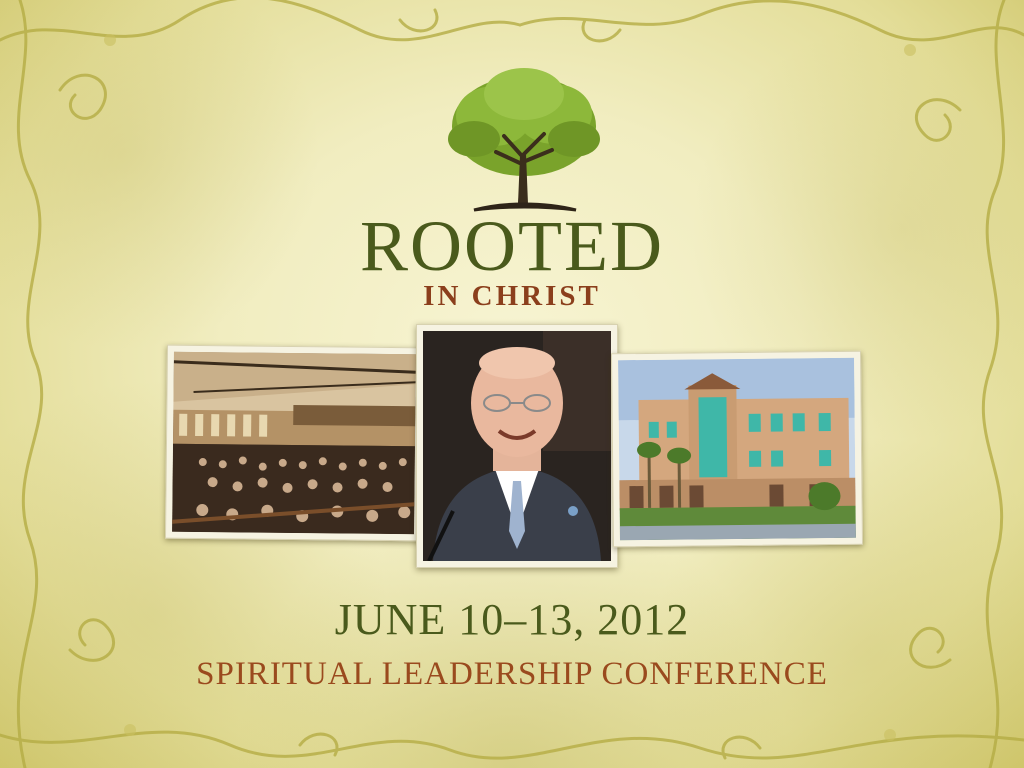  Describe the element at coordinates (512, 674) in the screenshot. I see `event-name: SPIRITUAL LEADERSHIP CONFERENCE` at that location.